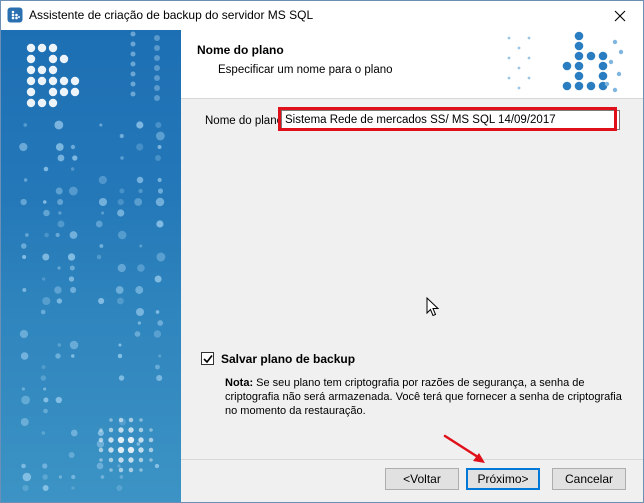 The height and width of the screenshot is (503, 644). Describe the element at coordinates (244, 121) in the screenshot. I see `plan-name-label: Nome do plano` at that location.